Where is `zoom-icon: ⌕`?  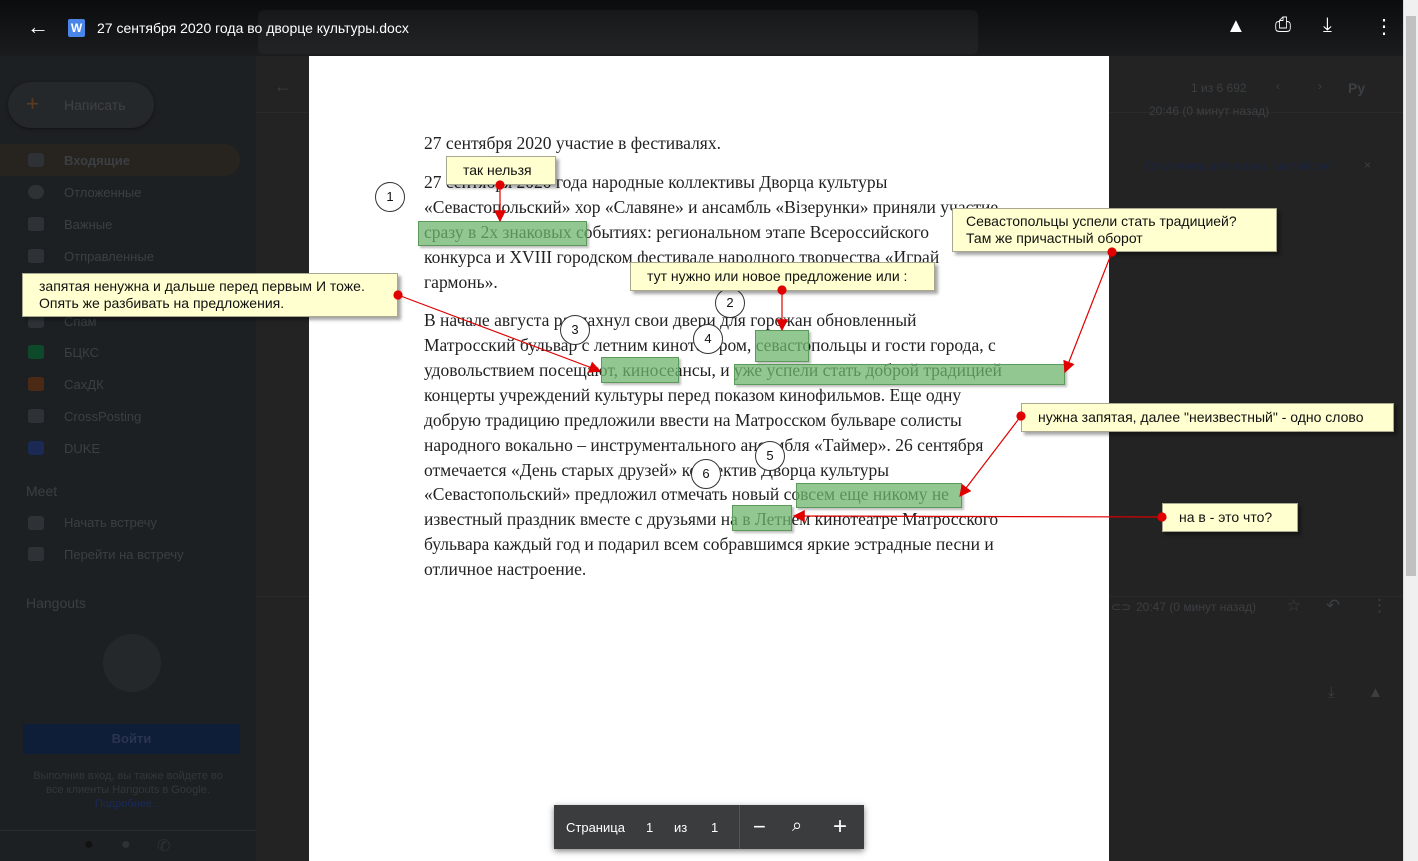
zoom-icon: ⌕ is located at coordinates (797, 825).